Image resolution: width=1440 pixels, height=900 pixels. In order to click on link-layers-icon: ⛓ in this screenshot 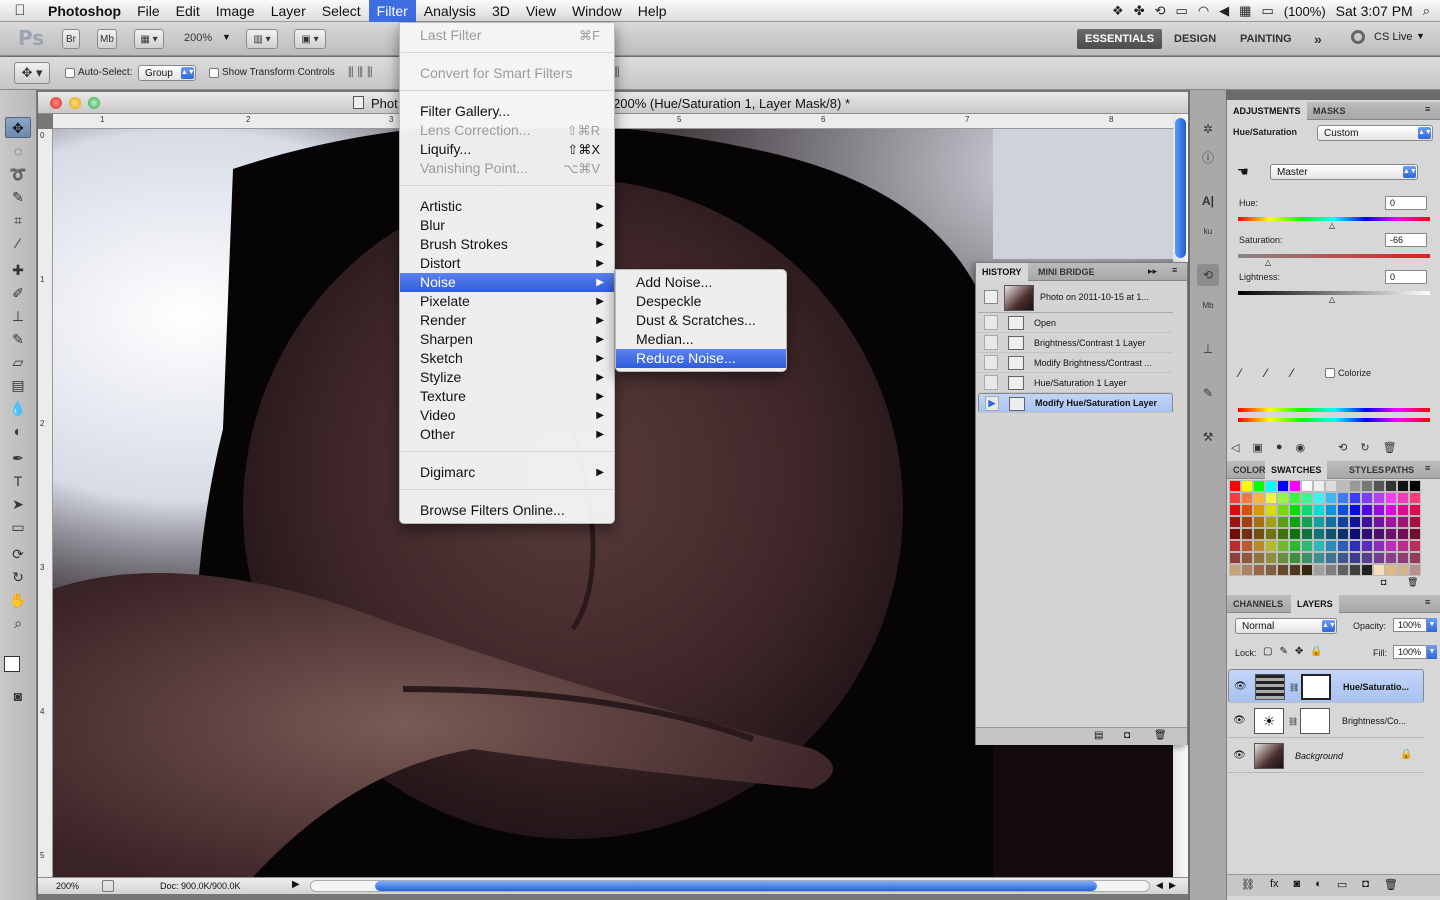, I will do `click(1248, 887)`.